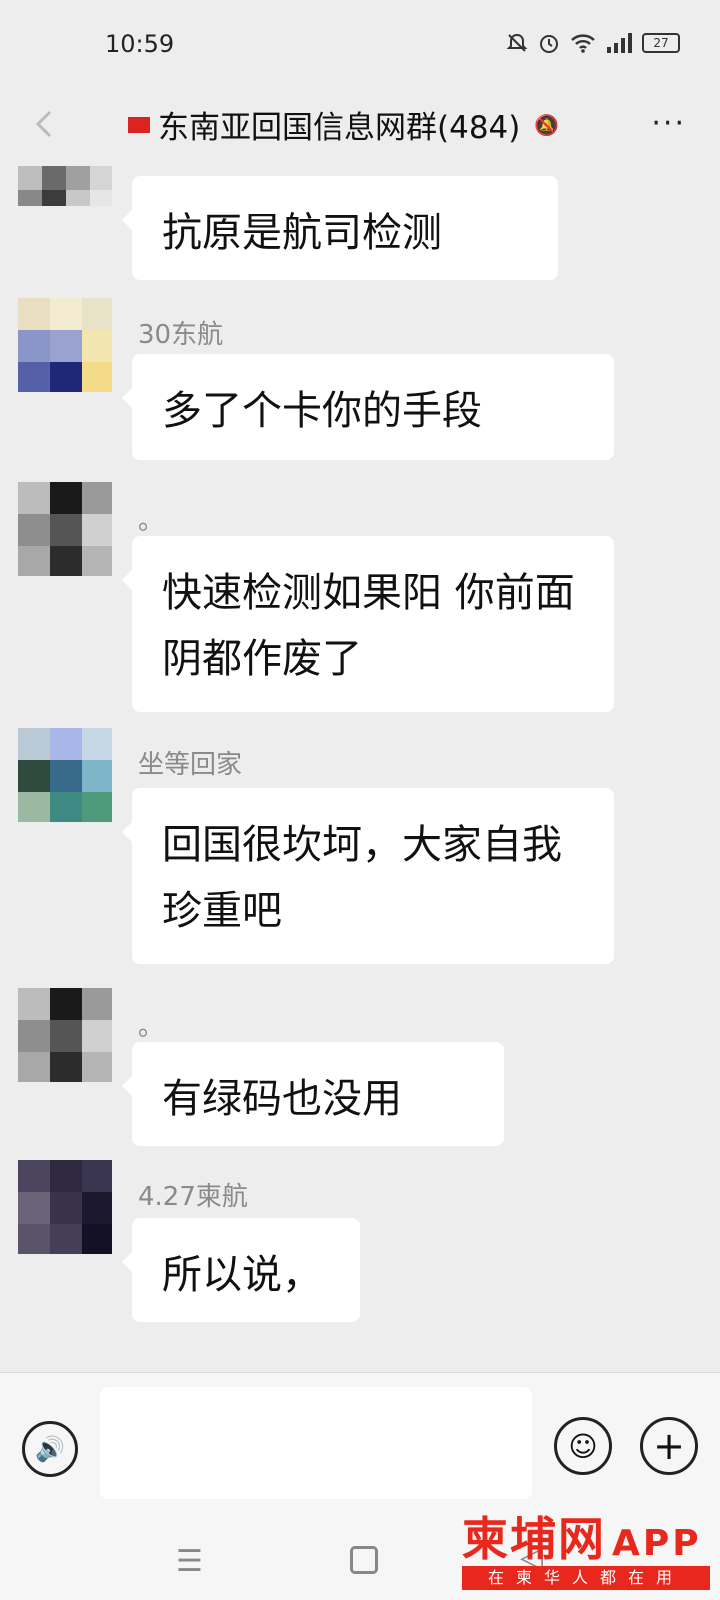  I want to click on voice-icon: 🔊, so click(50, 1449).